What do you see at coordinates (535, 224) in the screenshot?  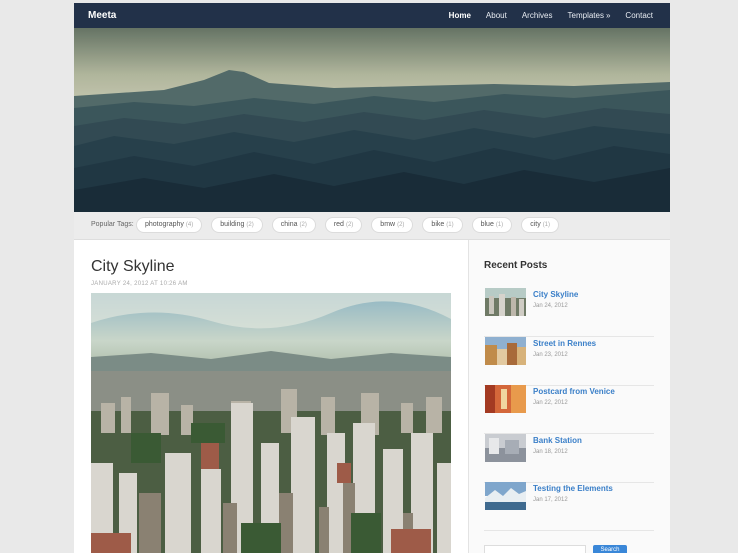 I see `tag-name: city` at bounding box center [535, 224].